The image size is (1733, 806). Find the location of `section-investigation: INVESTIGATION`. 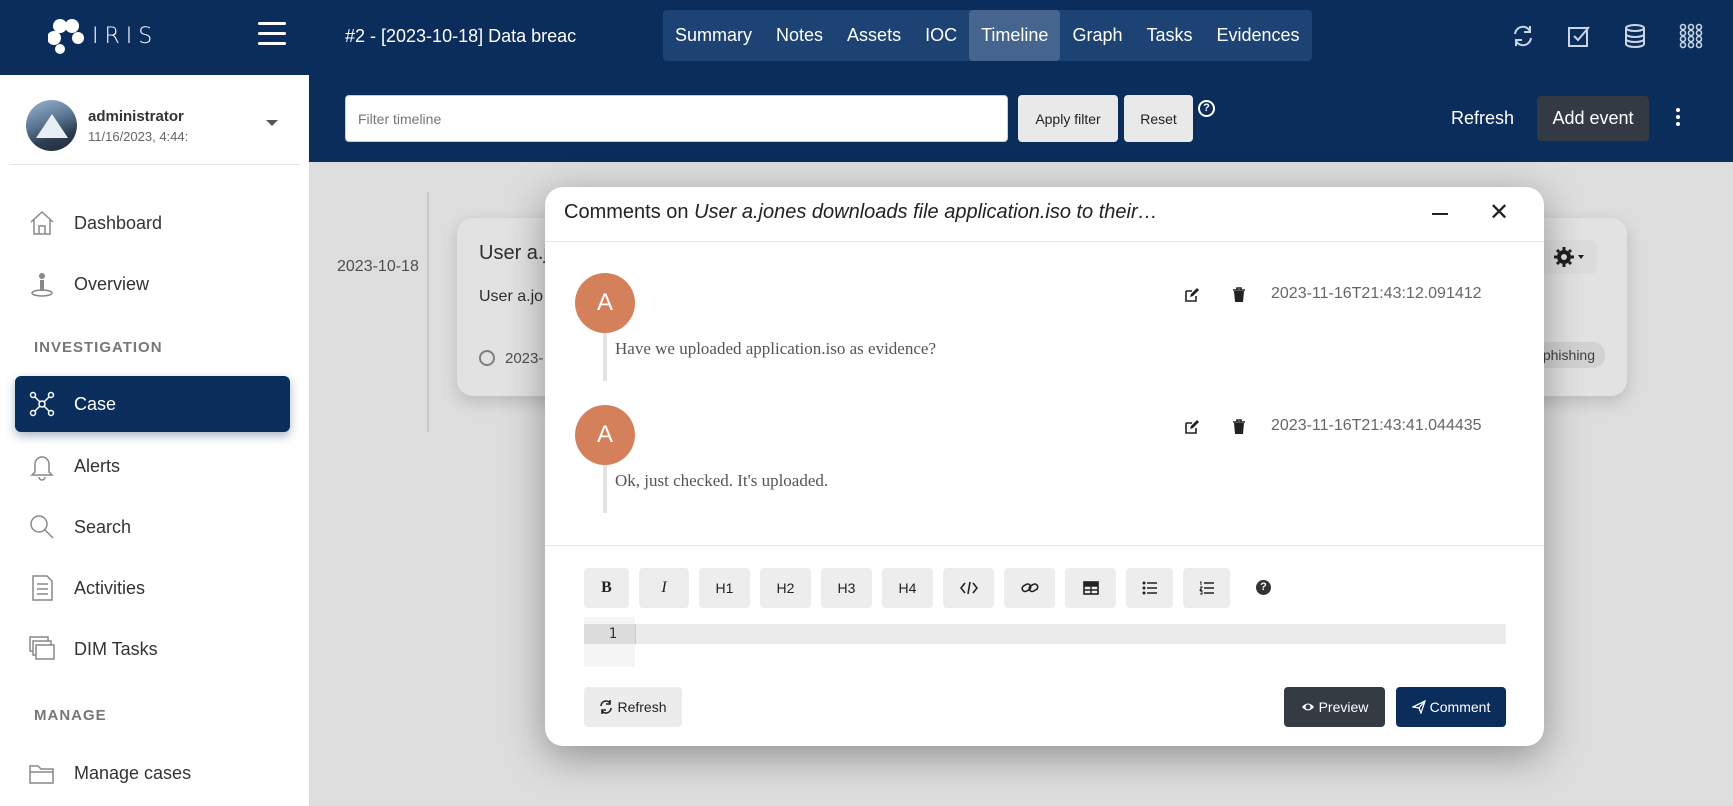

section-investigation: INVESTIGATION is located at coordinates (98, 347).